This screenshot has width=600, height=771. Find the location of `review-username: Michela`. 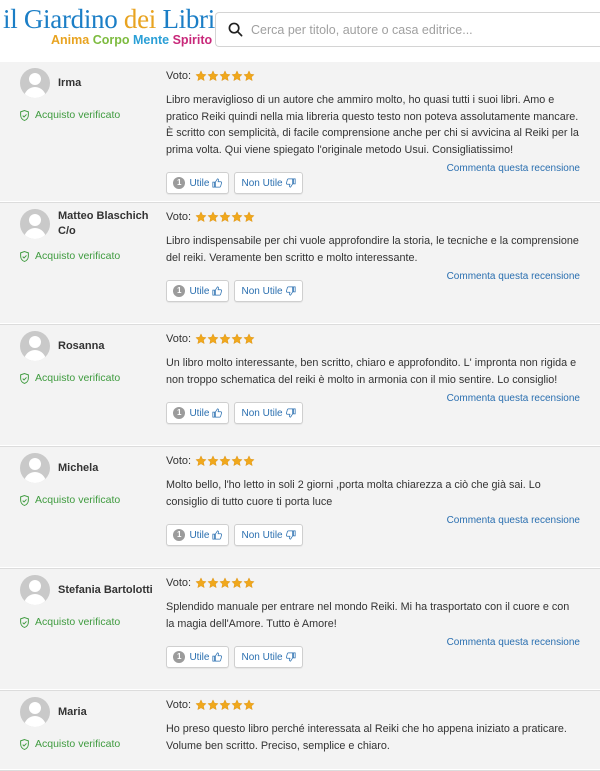

review-username: Michela is located at coordinates (78, 467).